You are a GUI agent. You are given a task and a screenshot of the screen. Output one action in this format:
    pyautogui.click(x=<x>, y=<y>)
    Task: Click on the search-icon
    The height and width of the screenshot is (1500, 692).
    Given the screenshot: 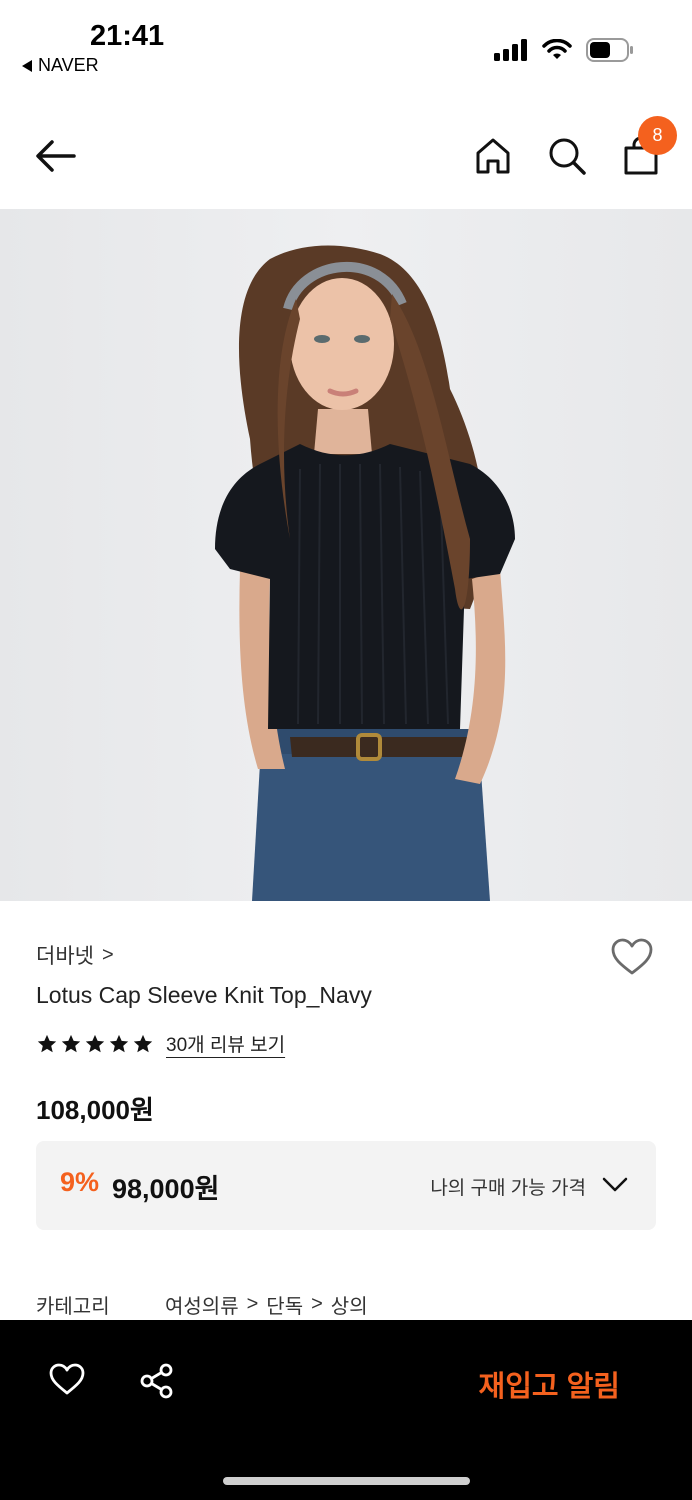 What is the action you would take?
    pyautogui.click(x=567, y=156)
    